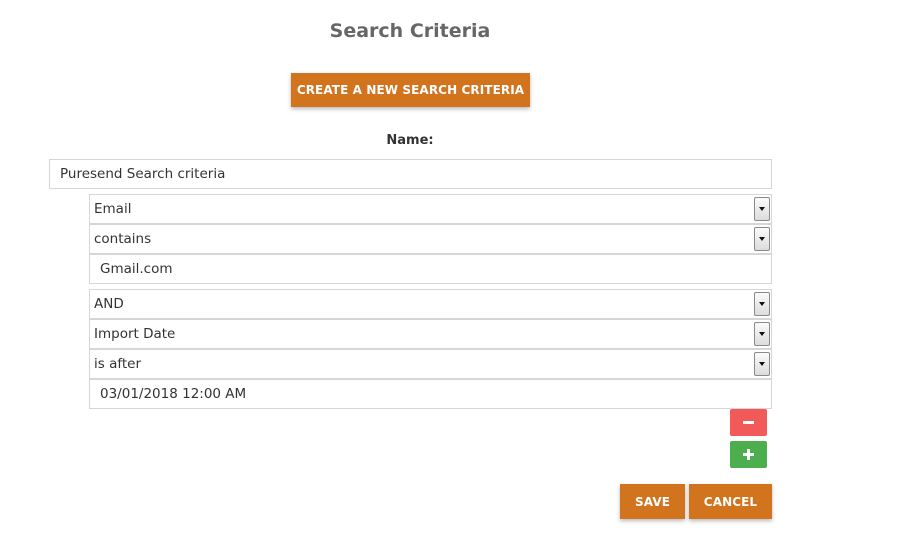 The image size is (904, 538). Describe the element at coordinates (430, 304) in the screenshot. I see `join-select-2: AND` at that location.